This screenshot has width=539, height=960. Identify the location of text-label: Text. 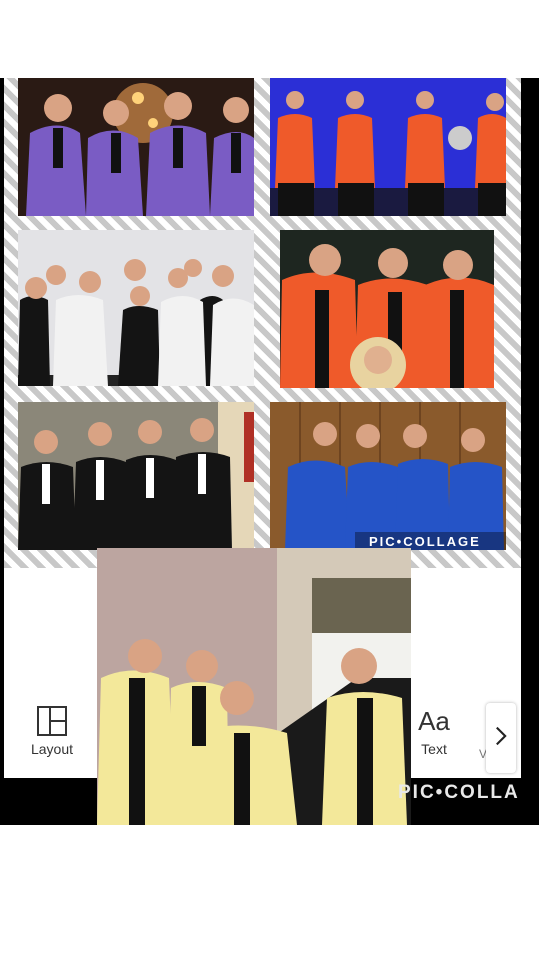
(434, 749).